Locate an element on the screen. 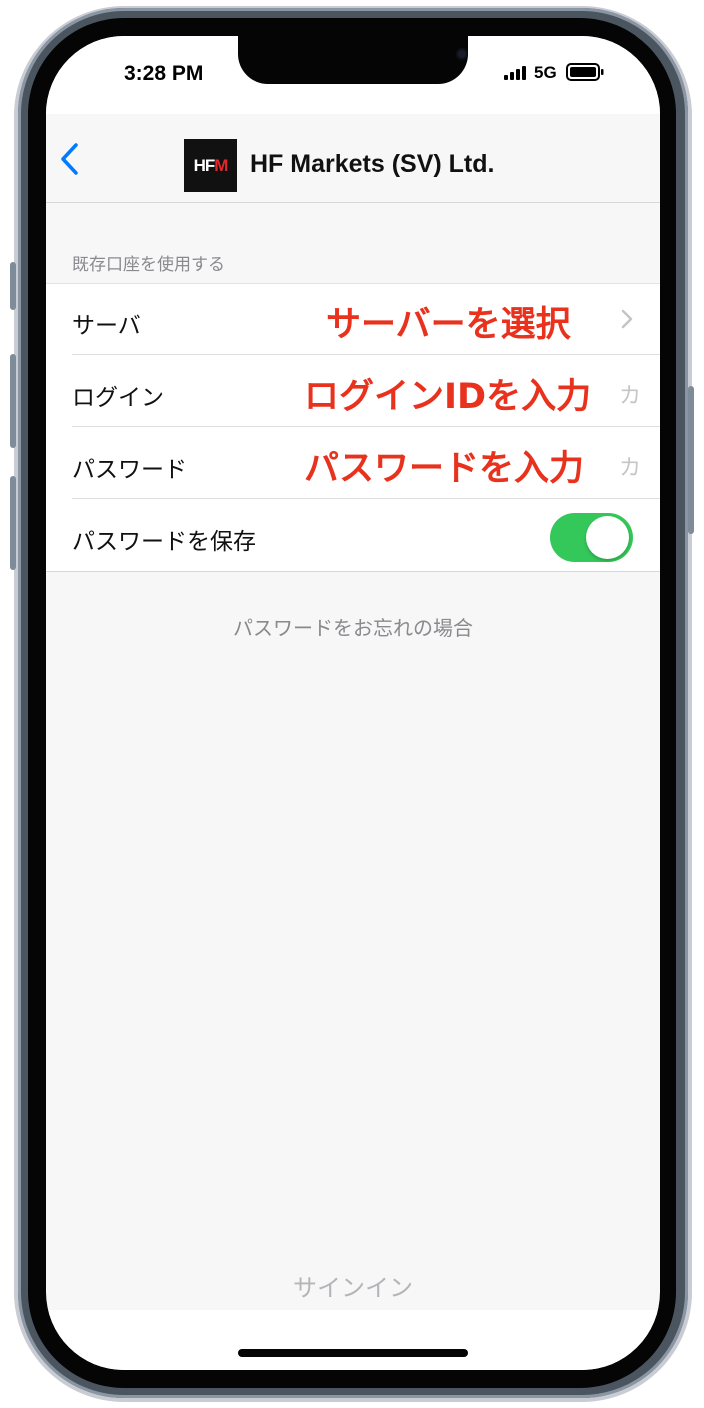  login-annotation: ログインIDを入力 is located at coordinates (448, 397).